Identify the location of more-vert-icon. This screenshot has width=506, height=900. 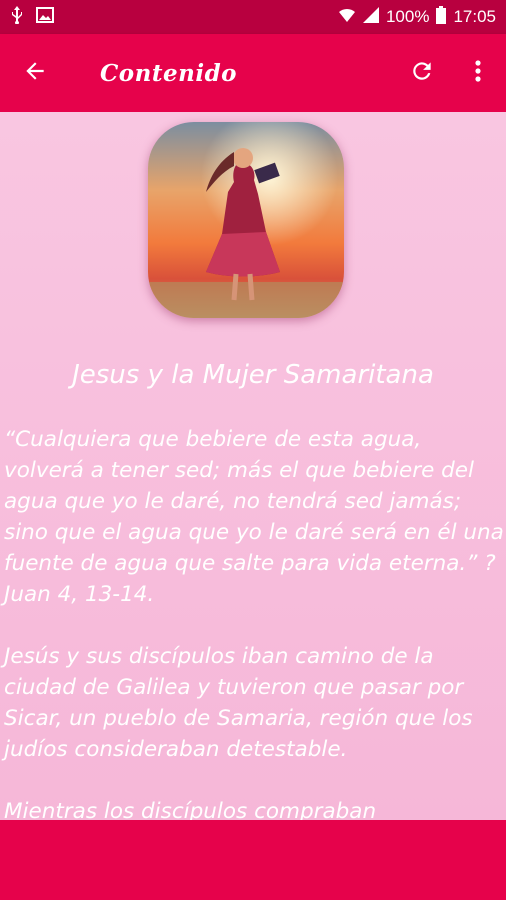
(478, 73).